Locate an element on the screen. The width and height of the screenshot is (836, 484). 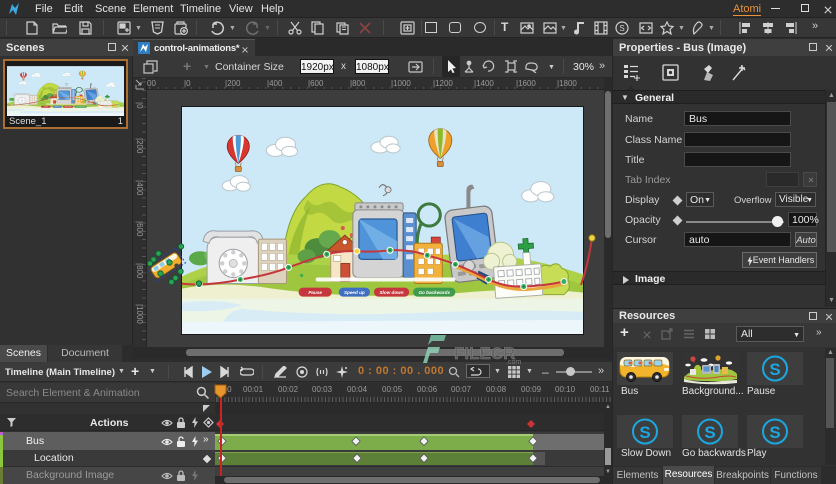
svg-text: .com is located at coordinates (513, 362).